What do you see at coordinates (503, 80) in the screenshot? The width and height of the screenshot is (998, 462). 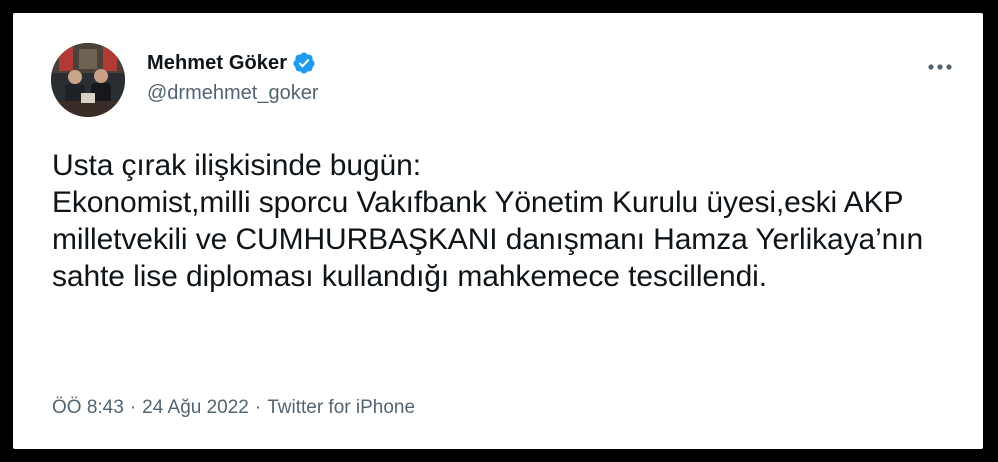 I see `tweet-header: Mehmet Göker @drmehmet_goker` at bounding box center [503, 80].